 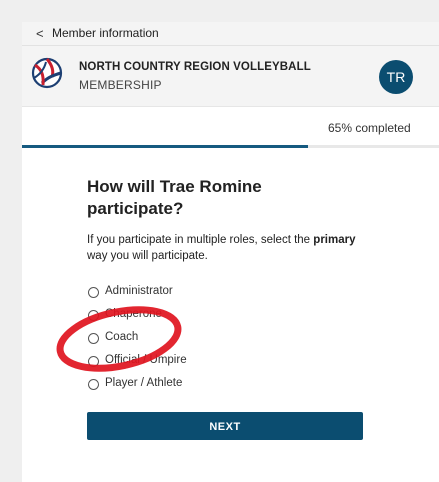 I want to click on option-player-athlete: Player / Athlete, so click(x=188, y=385).